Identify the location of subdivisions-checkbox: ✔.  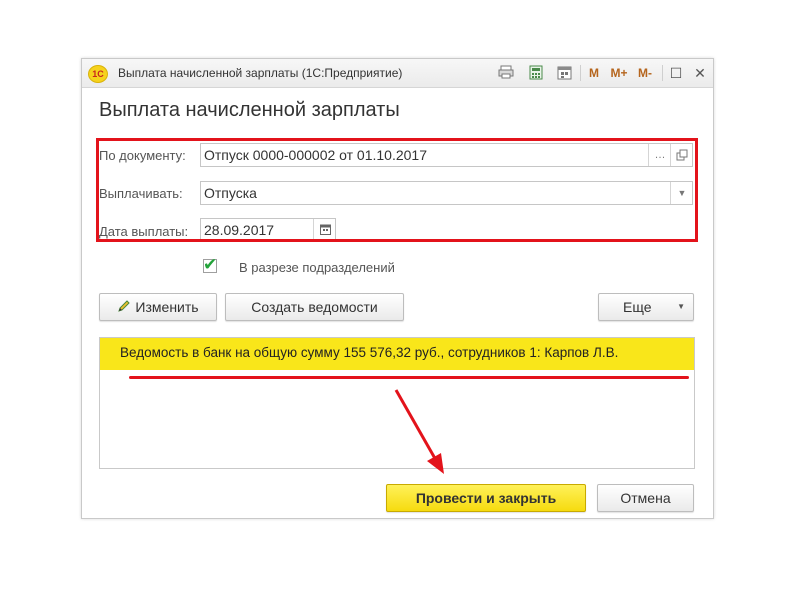
(210, 264).